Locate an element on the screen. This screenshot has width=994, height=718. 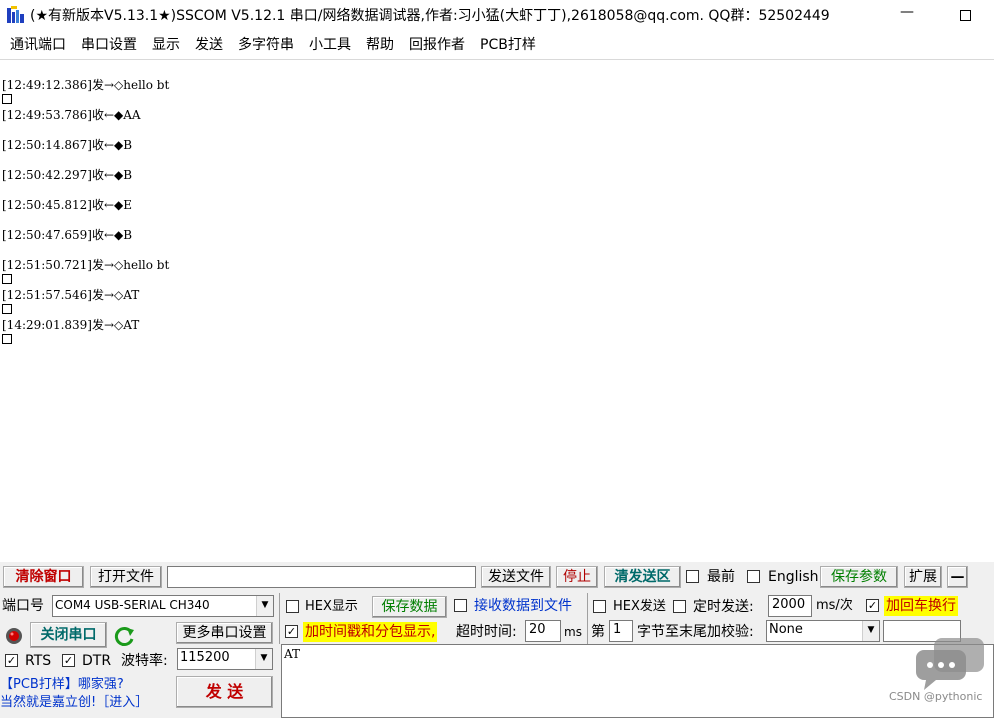
minimize-button: — is located at coordinates (907, 15).